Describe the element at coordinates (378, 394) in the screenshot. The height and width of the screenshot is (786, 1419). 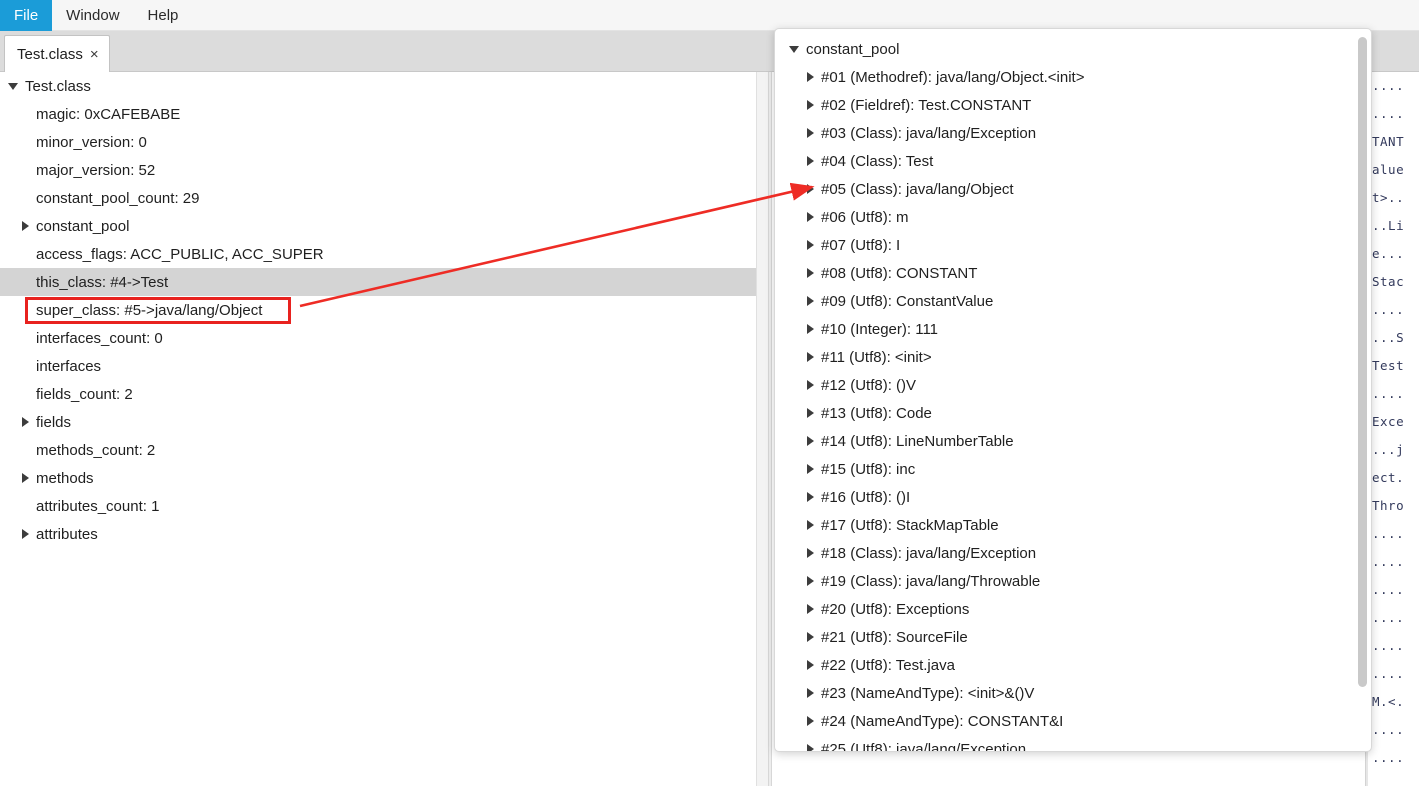
I see `tree-row: fields_count: 2` at that location.